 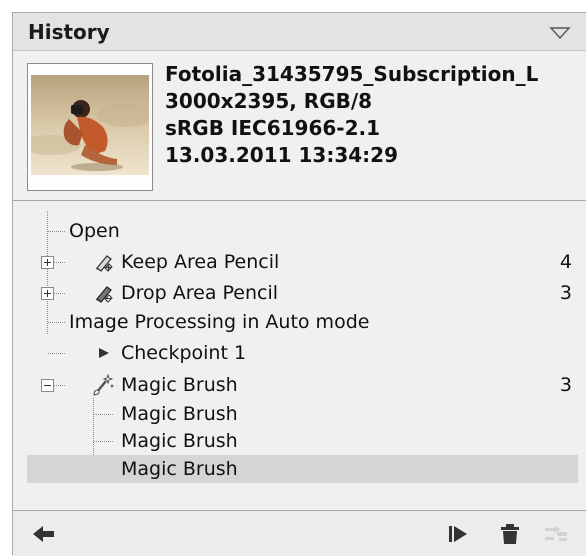 I want to click on merge-disabled-icon, so click(x=556, y=533).